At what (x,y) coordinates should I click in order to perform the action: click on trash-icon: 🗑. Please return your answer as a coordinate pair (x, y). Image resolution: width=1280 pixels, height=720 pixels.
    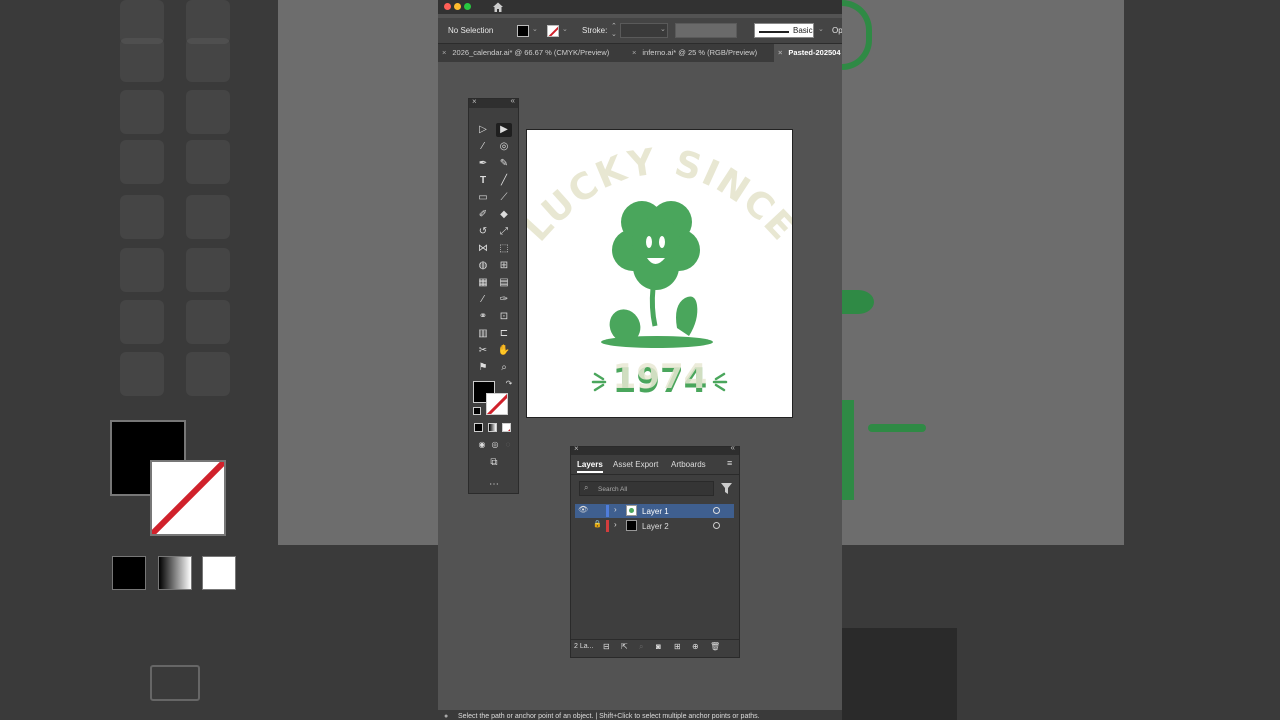
    Looking at the image, I should click on (715, 646).